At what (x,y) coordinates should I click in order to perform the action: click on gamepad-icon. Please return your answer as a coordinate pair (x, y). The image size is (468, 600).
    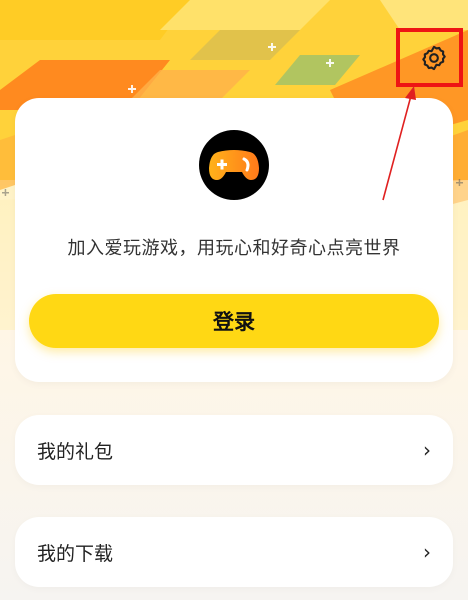
    Looking at the image, I should click on (234, 165).